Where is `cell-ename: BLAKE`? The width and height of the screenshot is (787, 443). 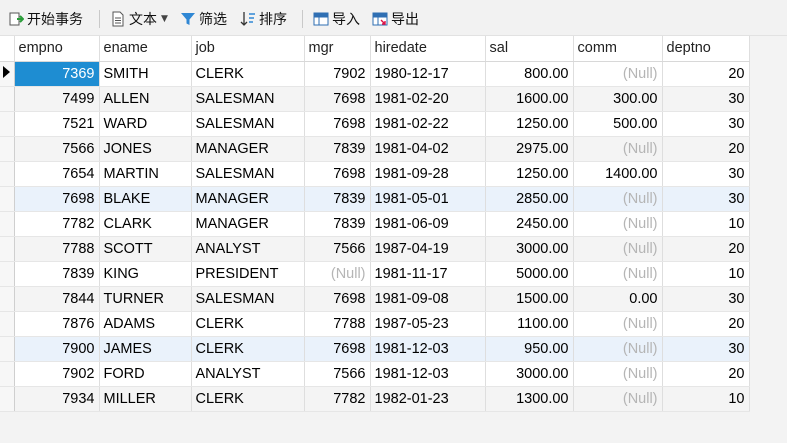
cell-ename: BLAKE is located at coordinates (145, 199).